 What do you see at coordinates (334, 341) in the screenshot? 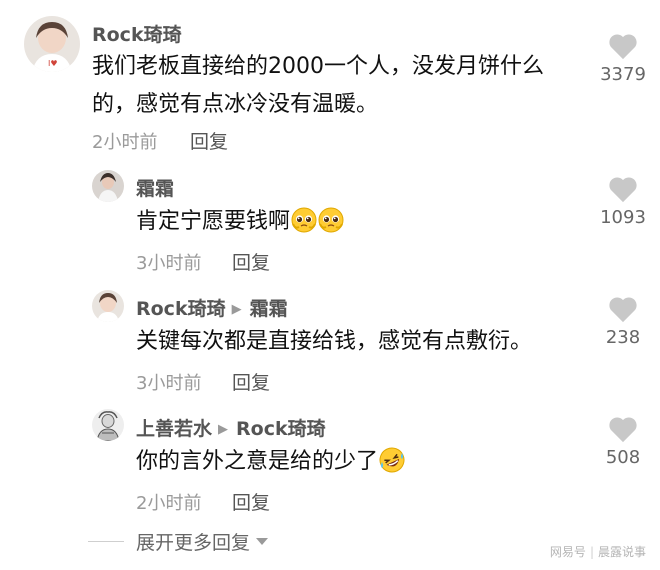
I see `comment-text: 关键每次都是直接给钱，感觉有点敷衍。` at bounding box center [334, 341].